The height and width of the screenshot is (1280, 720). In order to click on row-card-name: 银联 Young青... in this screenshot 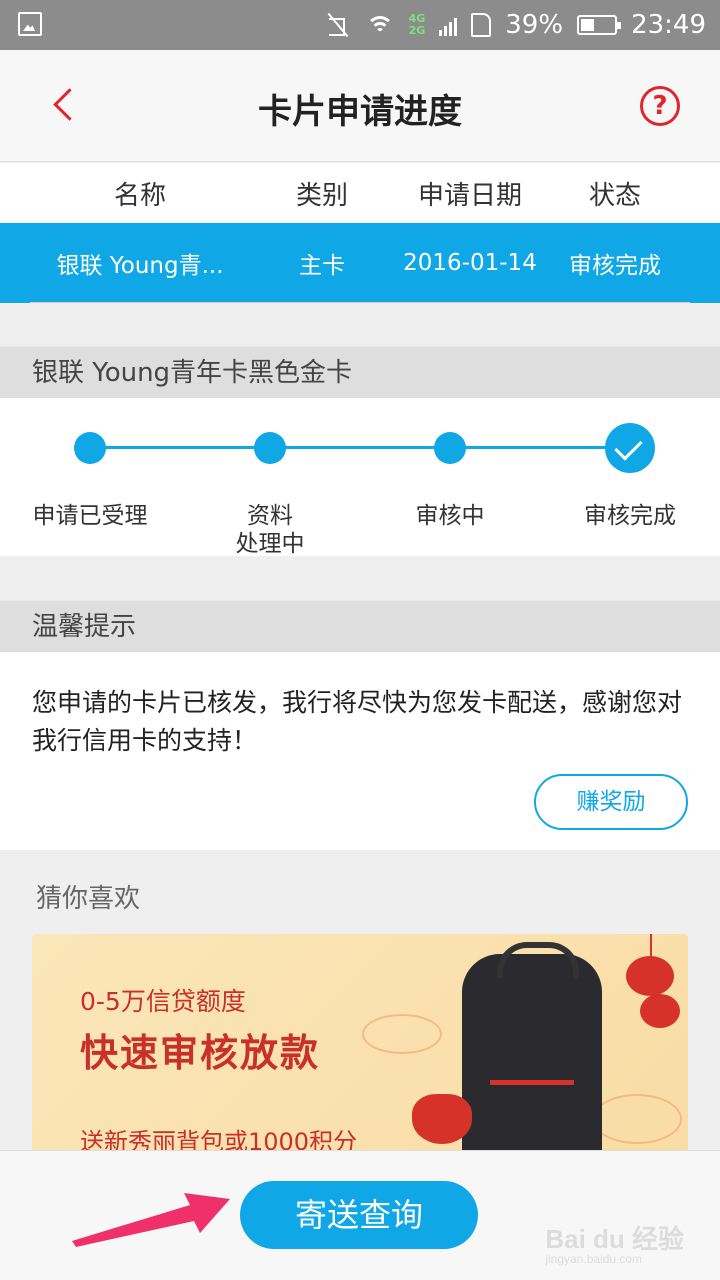, I will do `click(140, 266)`.